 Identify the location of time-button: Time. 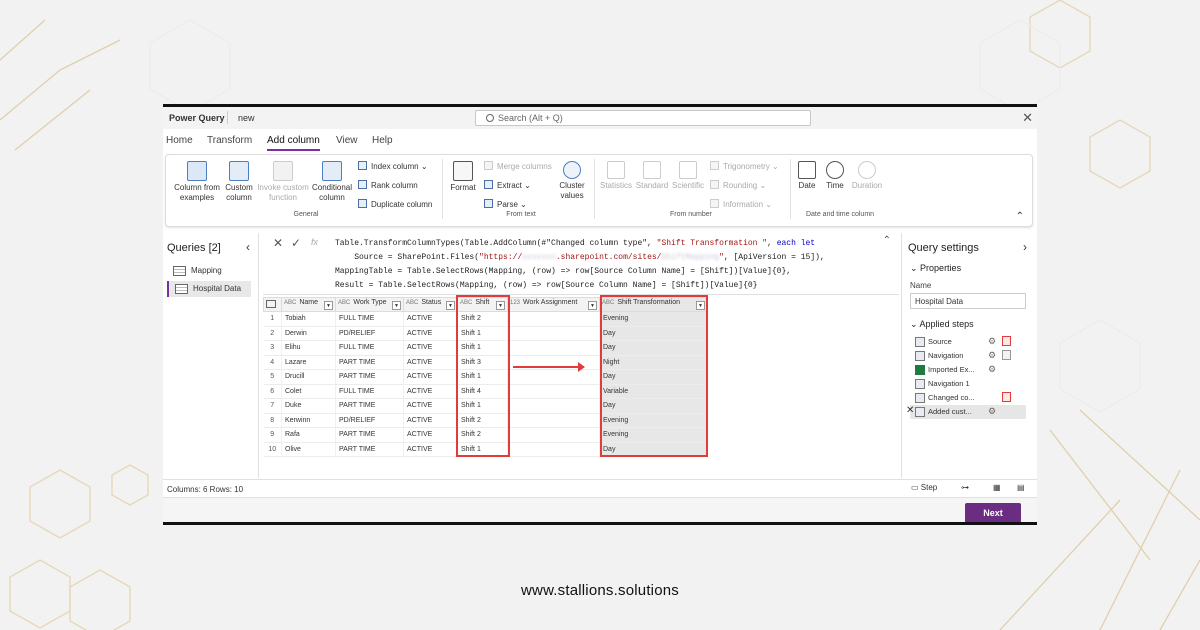
(835, 176).